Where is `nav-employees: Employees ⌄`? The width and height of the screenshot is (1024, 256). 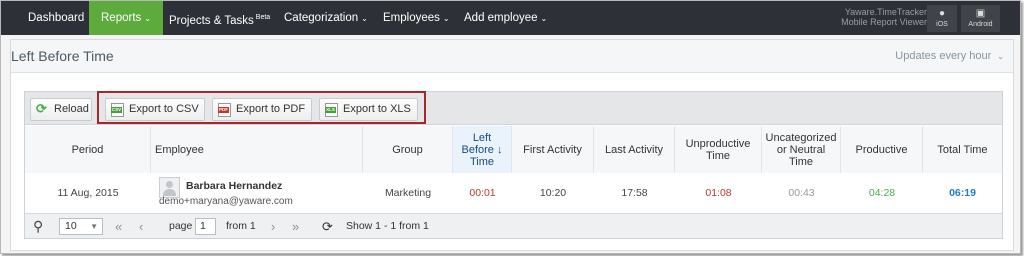
nav-employees: Employees ⌄ is located at coordinates (416, 18).